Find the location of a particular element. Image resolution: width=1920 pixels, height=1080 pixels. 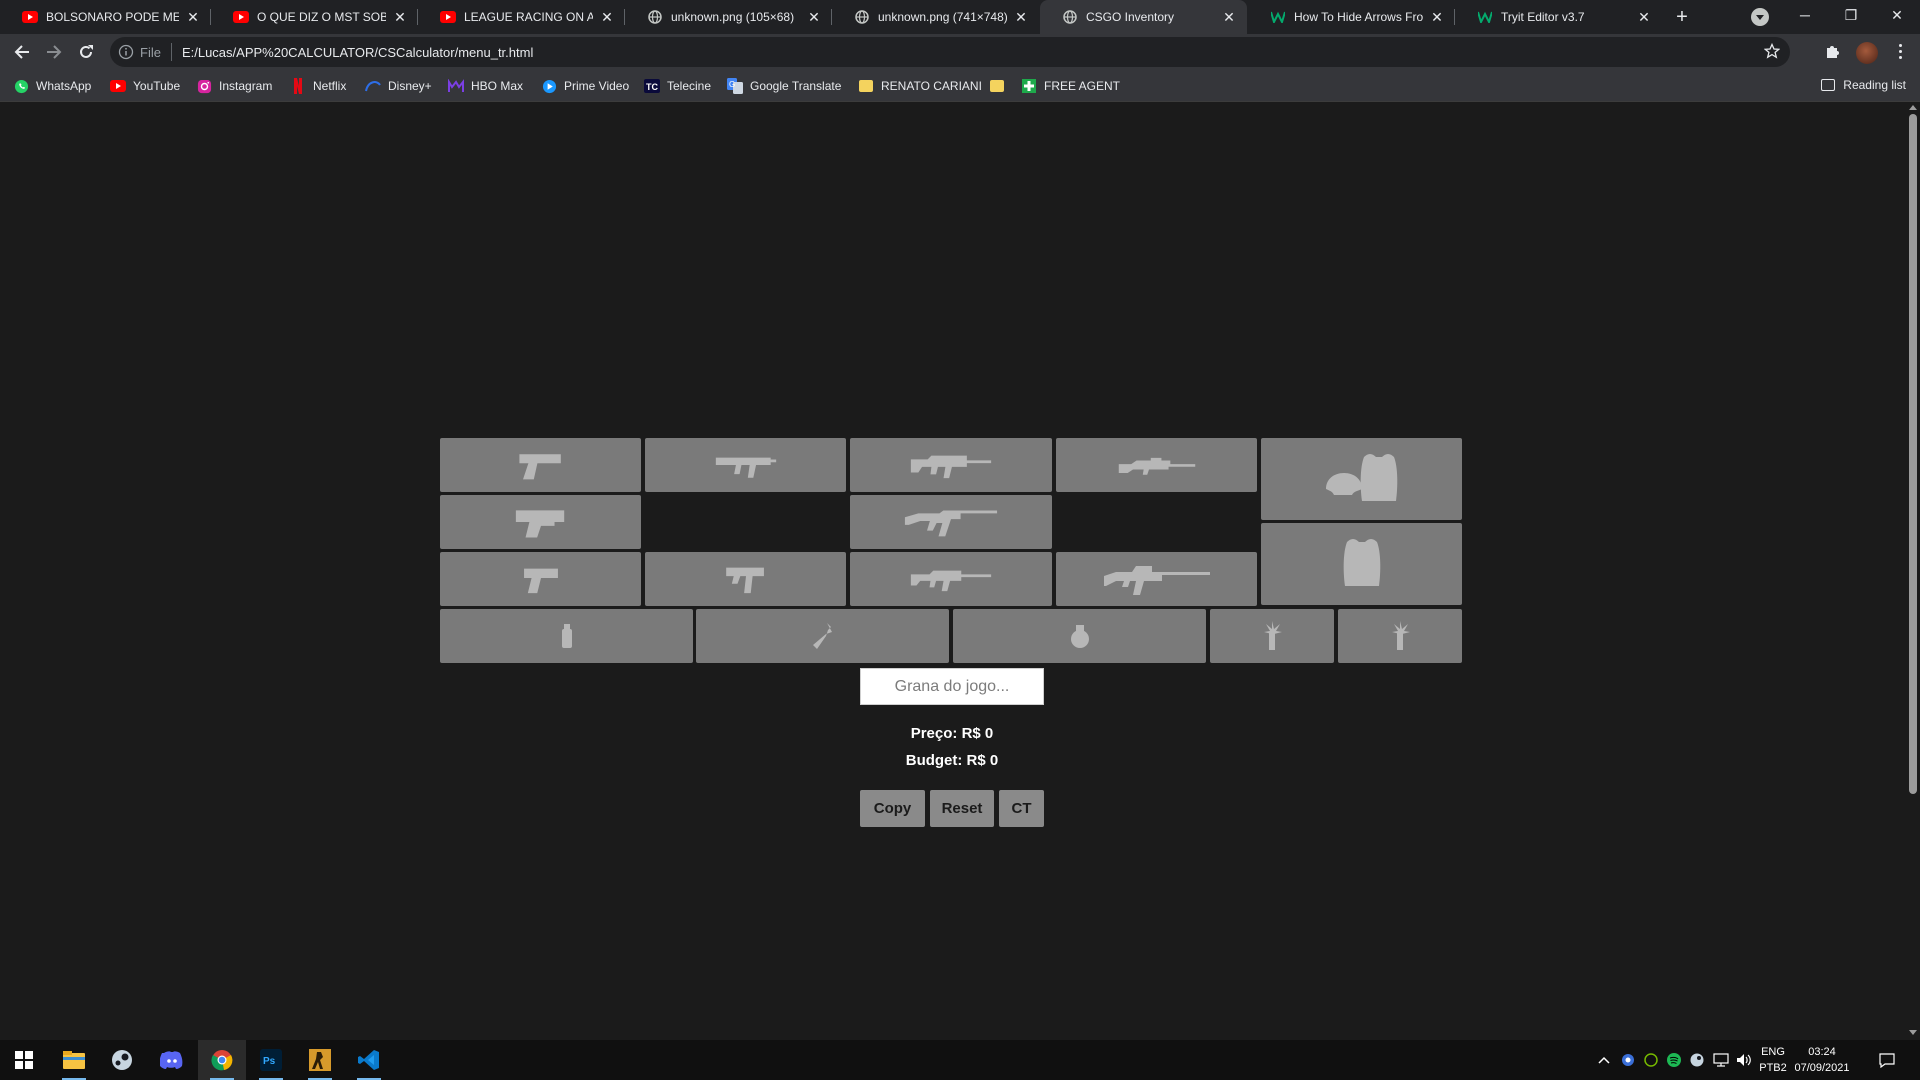

bookmark-google-translate: G Google Translate is located at coordinates (784, 86).